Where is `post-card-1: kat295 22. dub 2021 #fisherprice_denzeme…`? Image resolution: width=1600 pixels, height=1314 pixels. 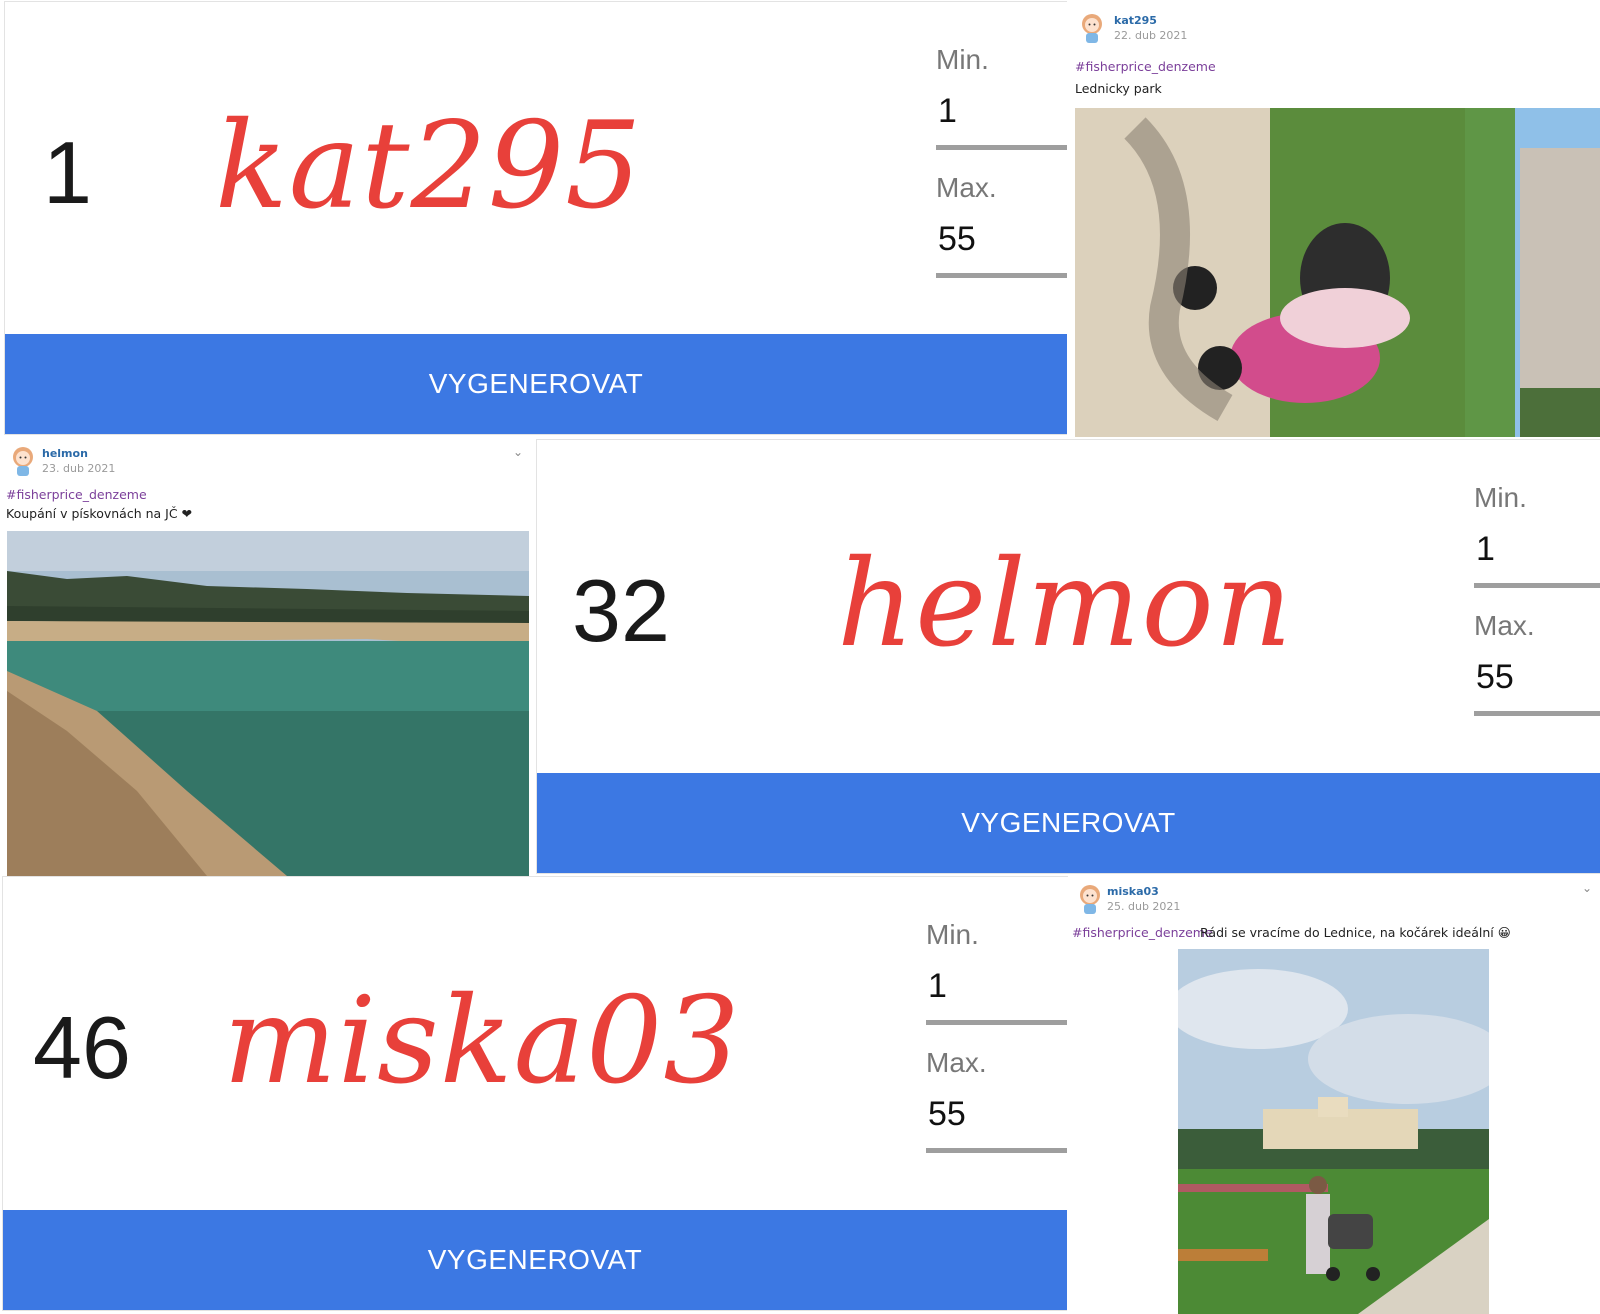
post-card-1: kat295 22. dub 2021 #fisherprice_denzeme… is located at coordinates (1333, 218).